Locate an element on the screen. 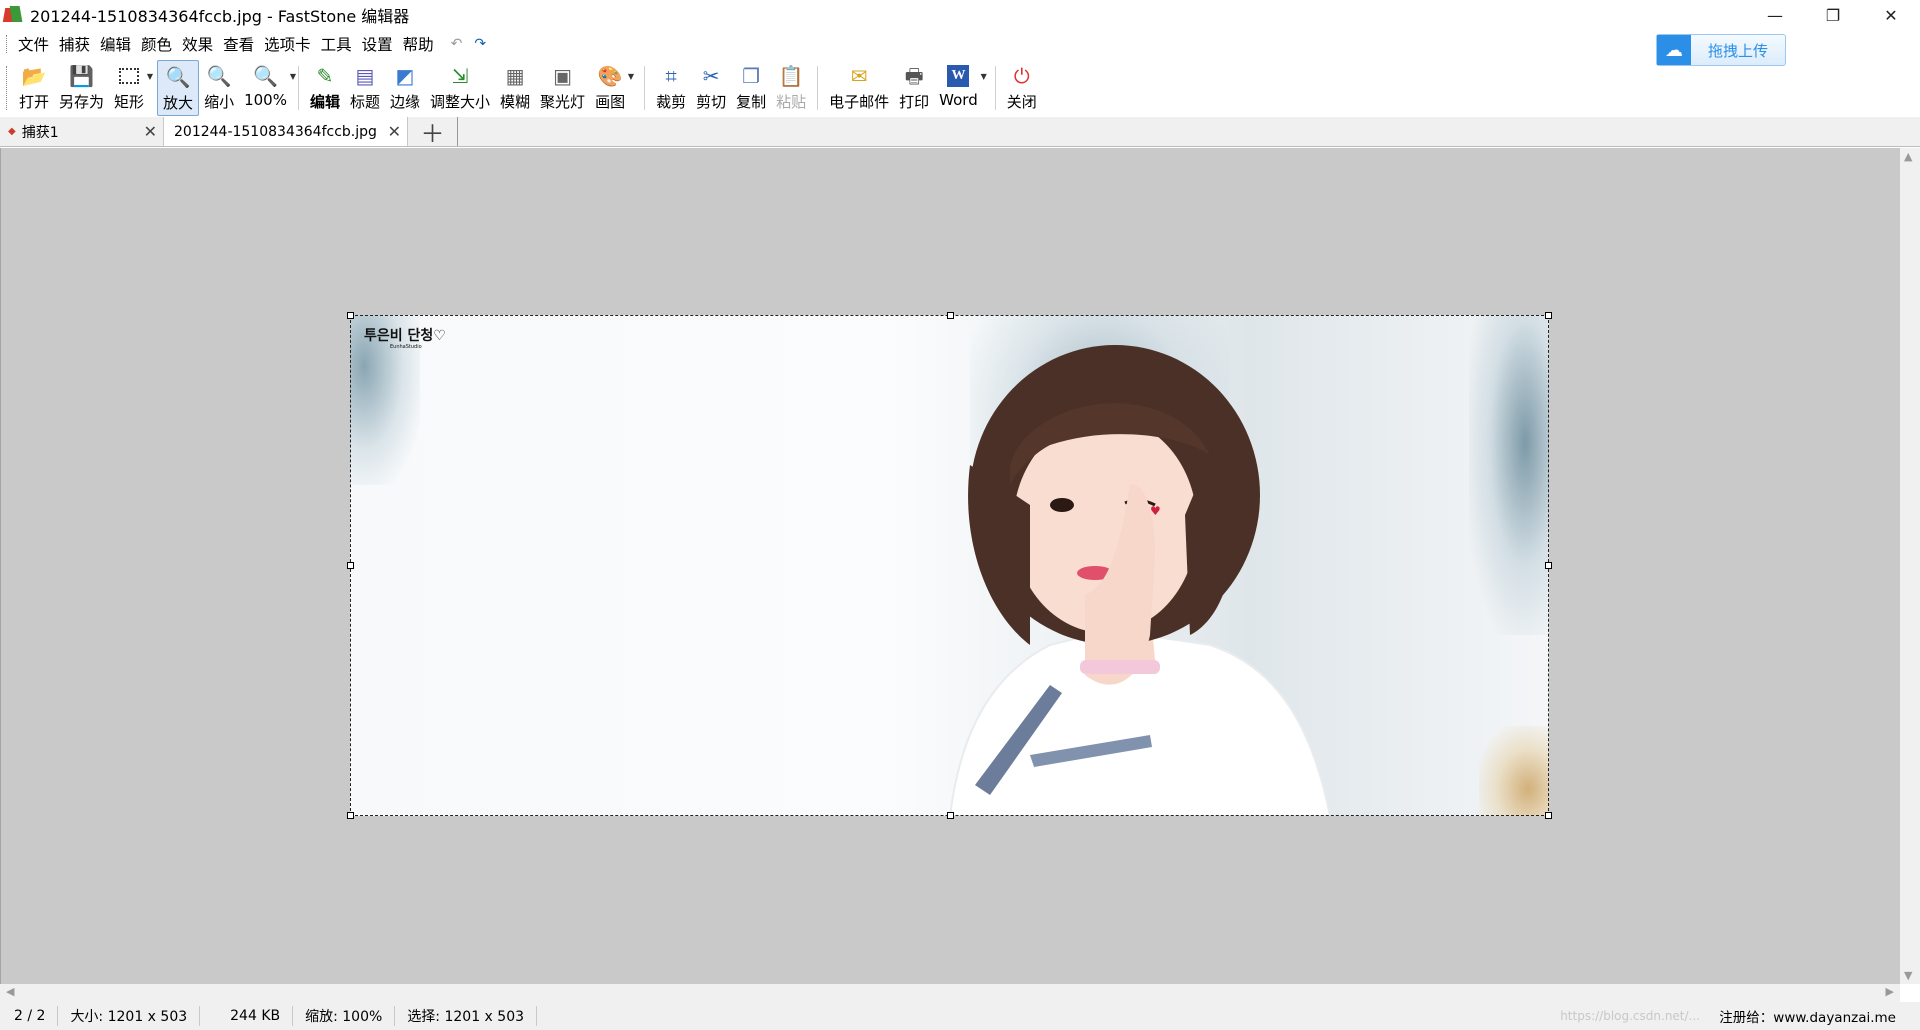 The height and width of the screenshot is (1030, 1920). add-tab-button: ＋ is located at coordinates (433, 132).